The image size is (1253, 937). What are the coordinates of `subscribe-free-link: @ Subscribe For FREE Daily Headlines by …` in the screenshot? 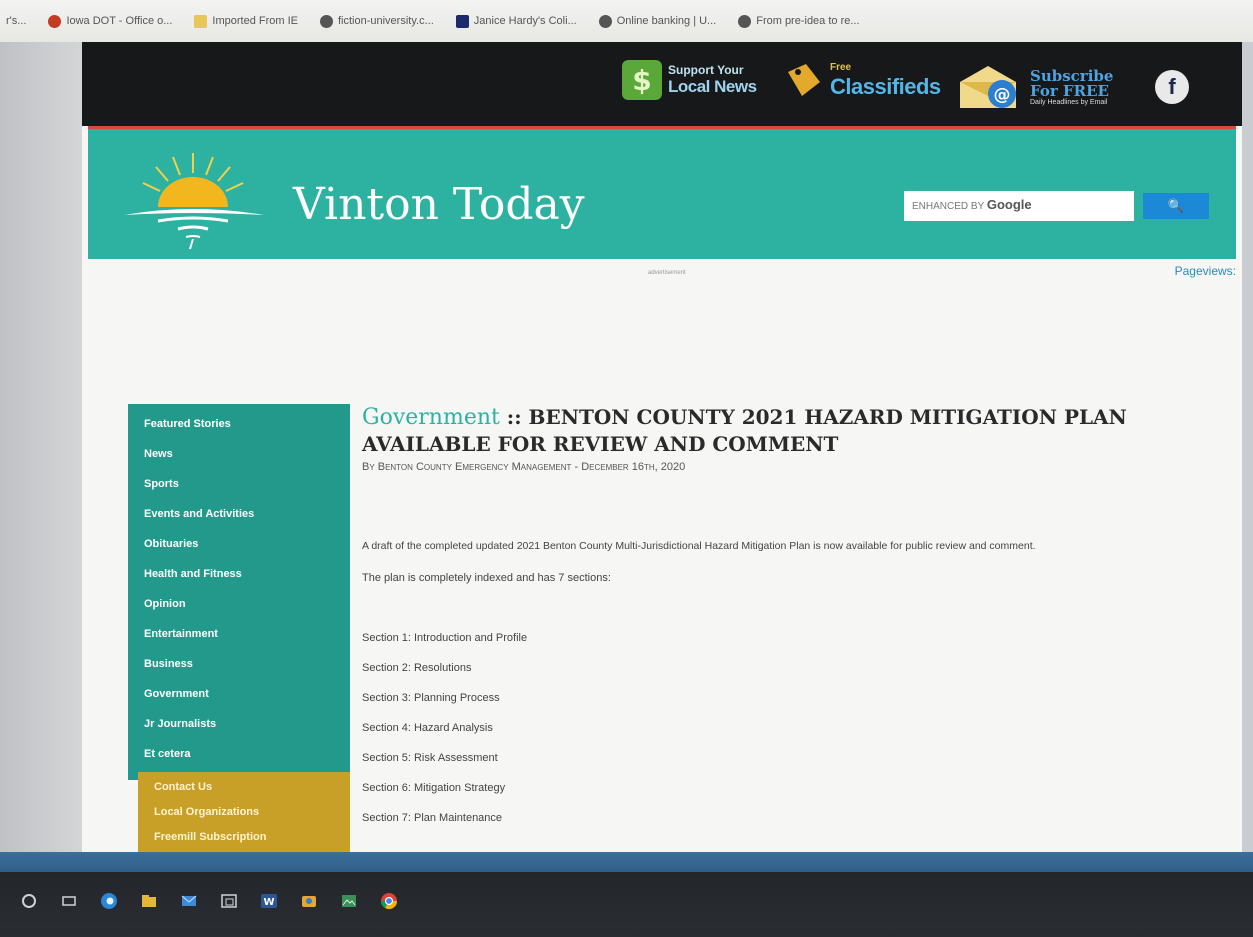 It's located at (1035, 87).